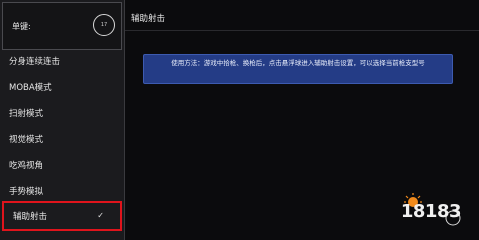 The image size is (479, 240). Describe the element at coordinates (30, 217) in the screenshot. I see `menu-item-label: 辅助射击` at that location.